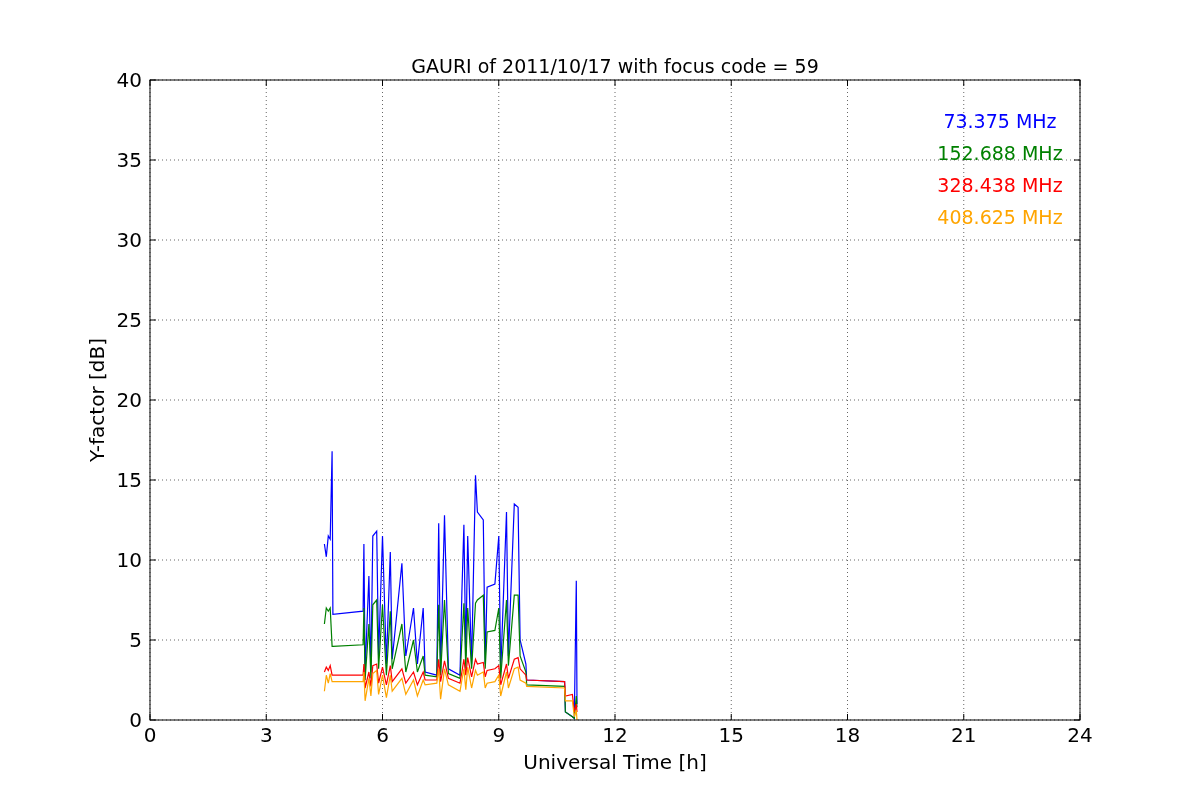  I want to click on x-tick-label: 0, so click(150, 735).